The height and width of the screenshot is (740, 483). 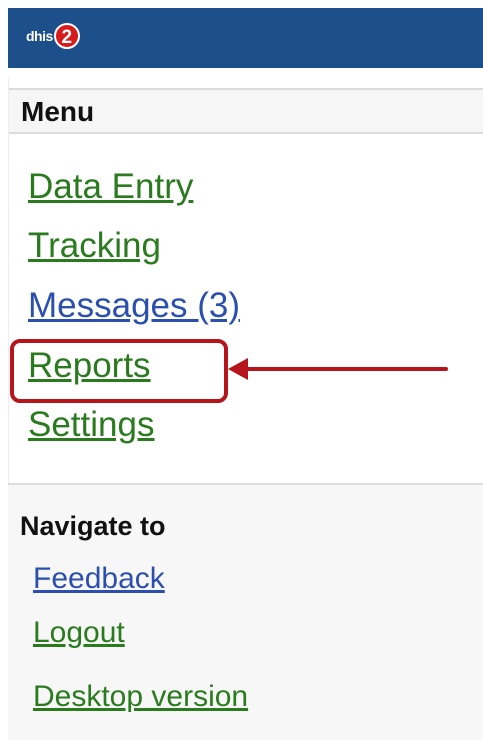 I want to click on nav-link-logout: Logout, so click(x=79, y=633).